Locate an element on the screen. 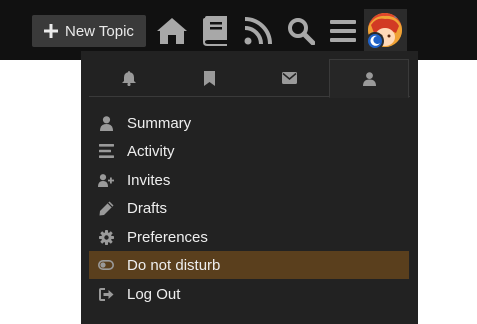  menu-item-label: Preferences is located at coordinates (167, 237).